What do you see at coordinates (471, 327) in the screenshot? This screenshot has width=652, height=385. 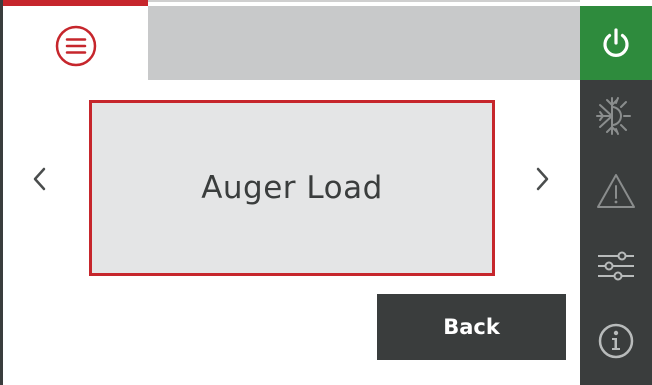 I see `back-button: Back` at bounding box center [471, 327].